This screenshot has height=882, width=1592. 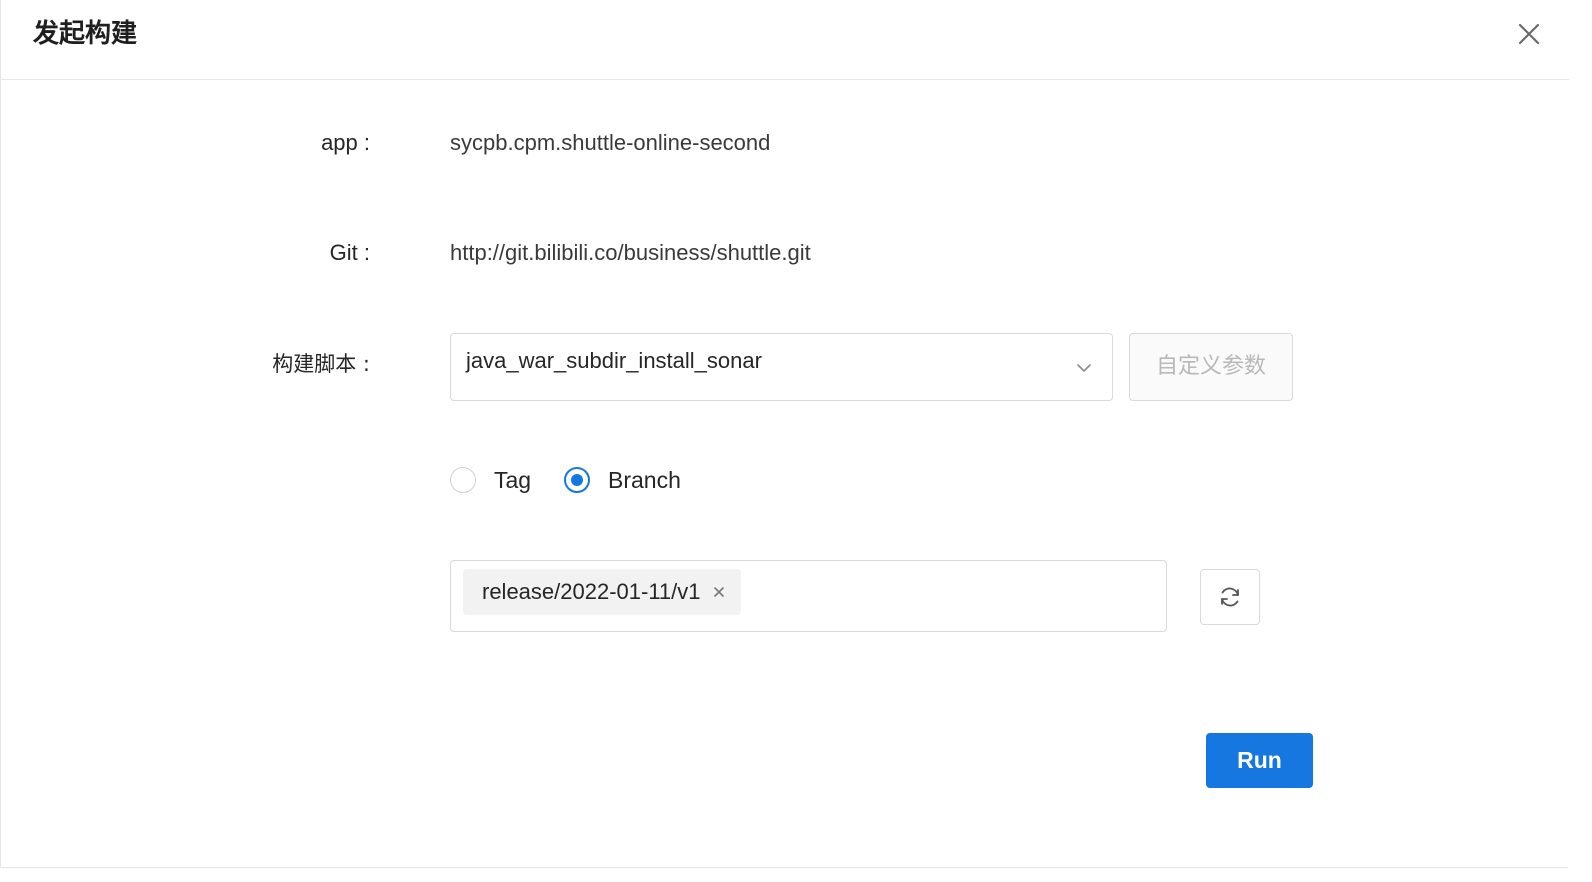 I want to click on run-button: Run, so click(x=1259, y=760).